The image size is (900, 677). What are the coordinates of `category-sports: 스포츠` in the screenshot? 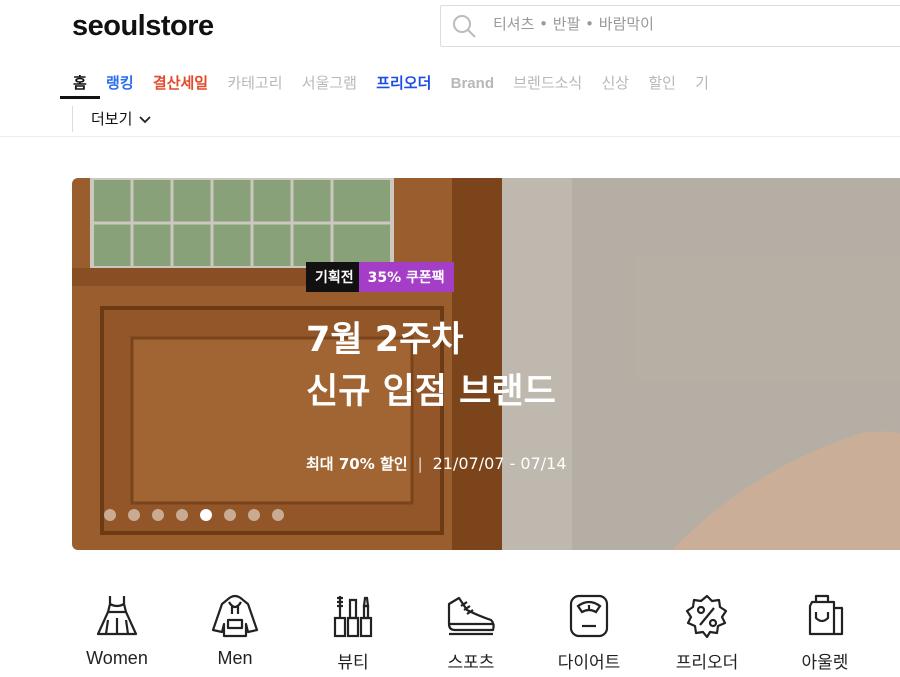 It's located at (471, 632).